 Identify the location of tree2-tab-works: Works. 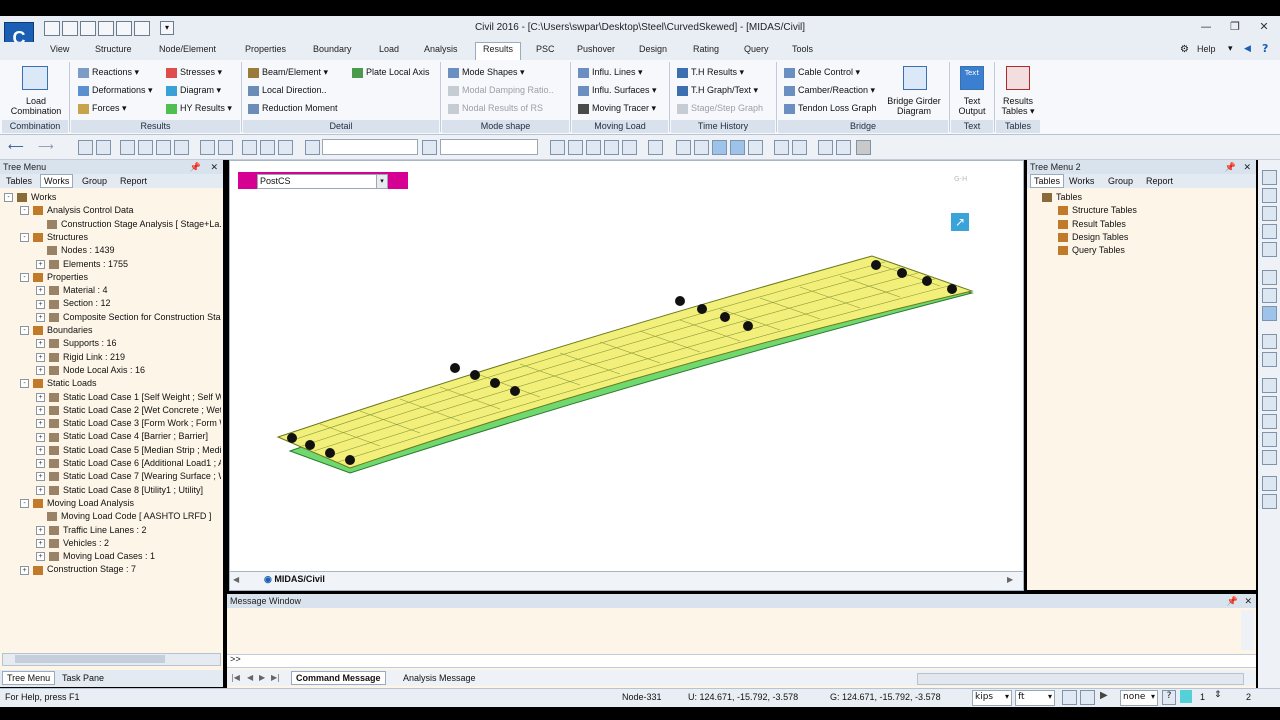
(1081, 181).